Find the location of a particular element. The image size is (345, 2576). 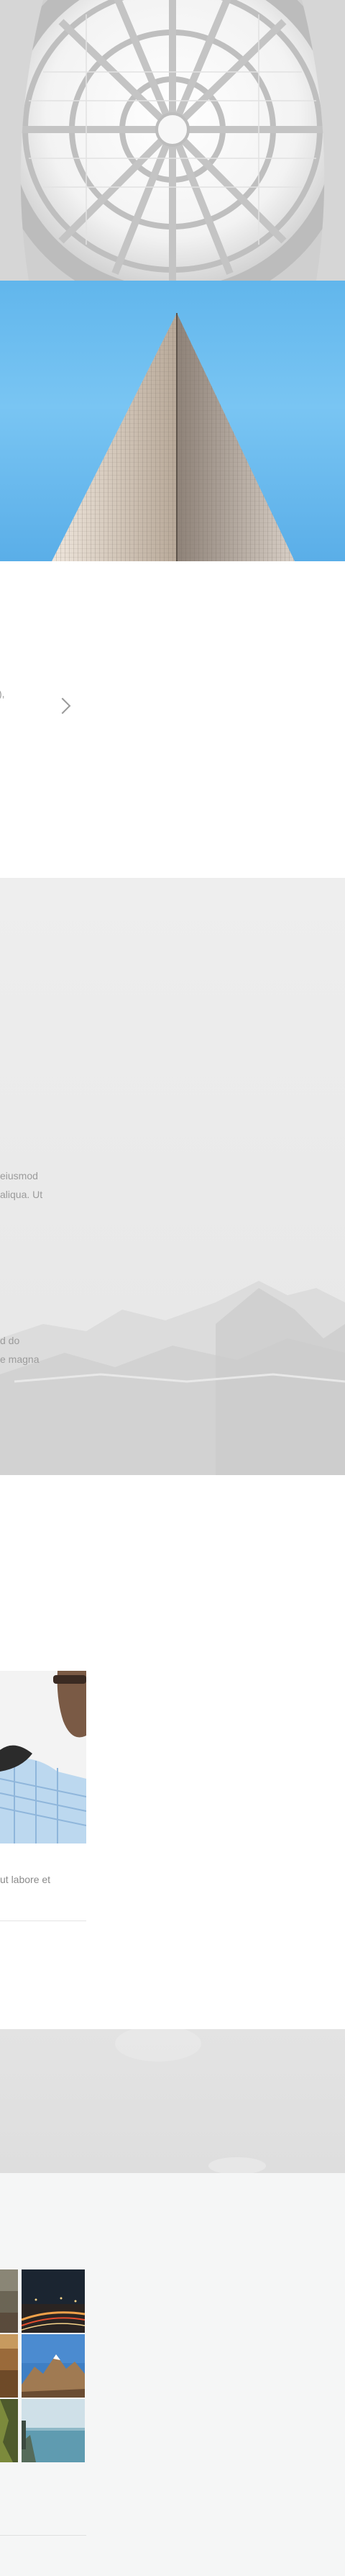

hero-dome-image is located at coordinates (172, 140).